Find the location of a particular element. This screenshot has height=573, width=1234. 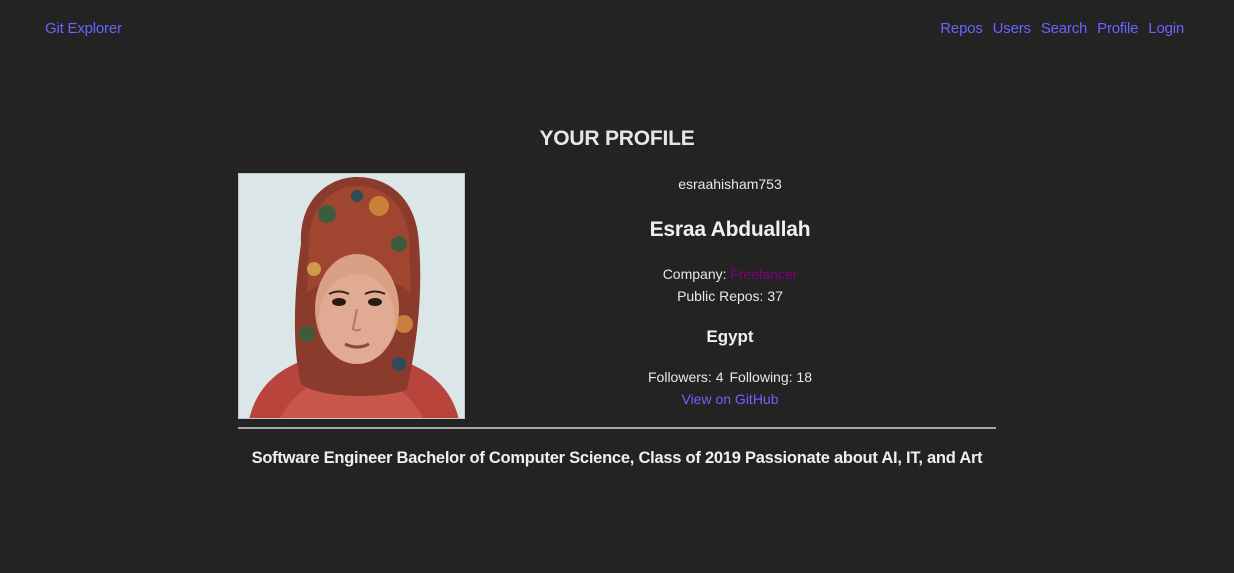

company-label: Company: is located at coordinates (696, 274).